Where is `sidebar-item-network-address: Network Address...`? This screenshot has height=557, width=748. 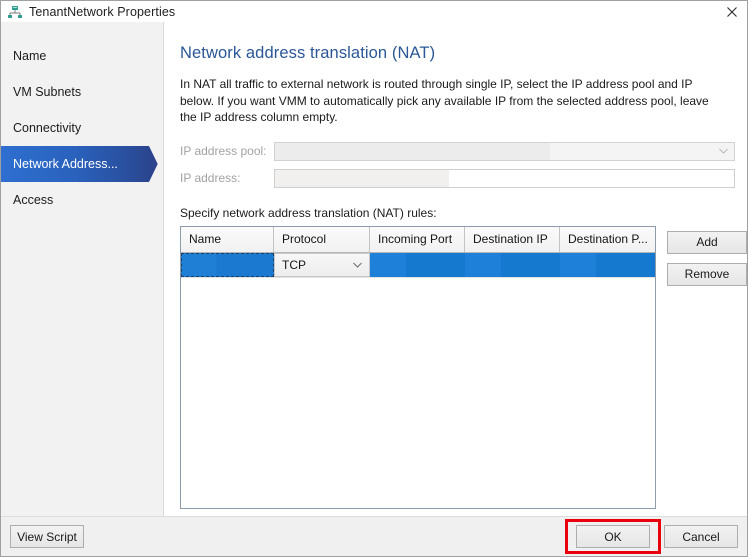
sidebar-item-network-address: Network Address... is located at coordinates (82, 164).